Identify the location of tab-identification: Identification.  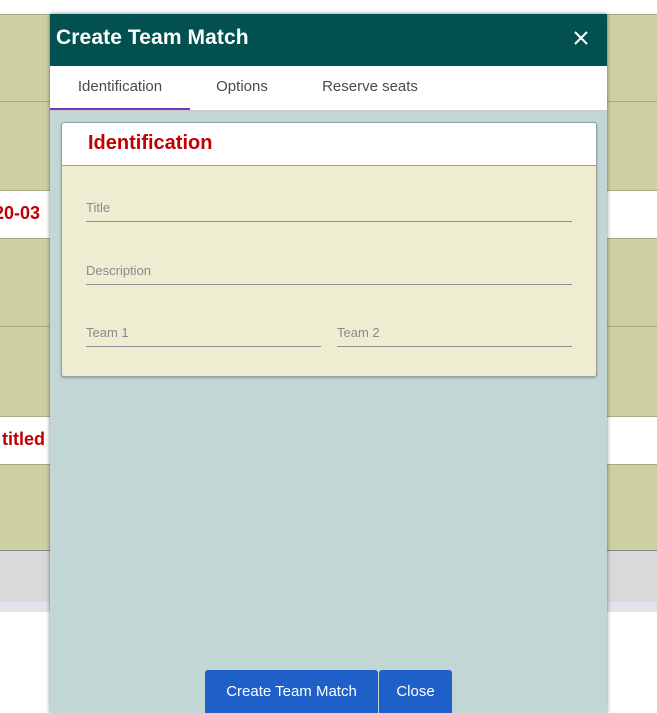
(120, 88).